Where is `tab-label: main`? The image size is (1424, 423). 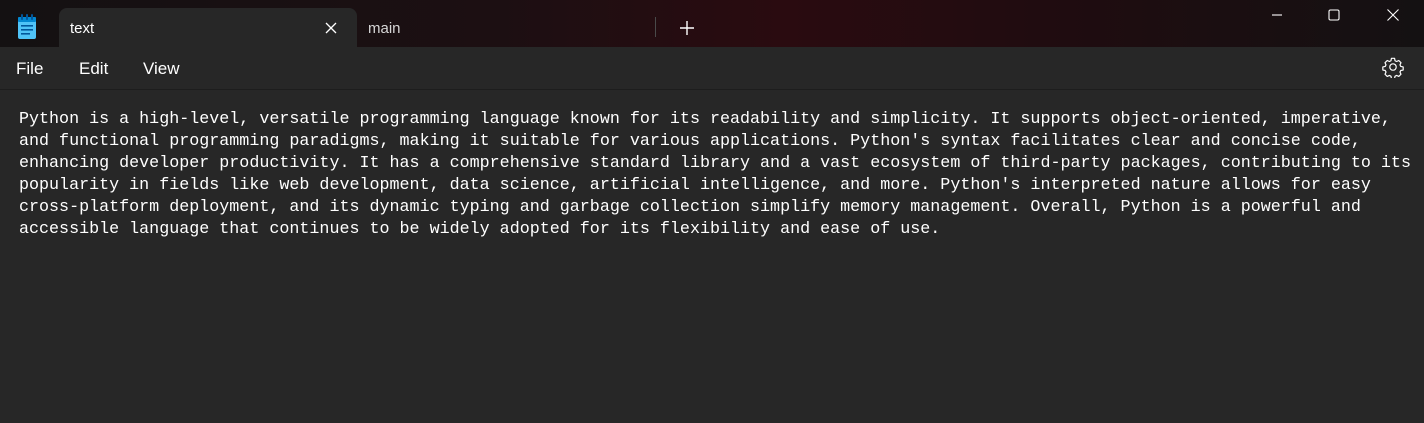
tab-label: main is located at coordinates (384, 28).